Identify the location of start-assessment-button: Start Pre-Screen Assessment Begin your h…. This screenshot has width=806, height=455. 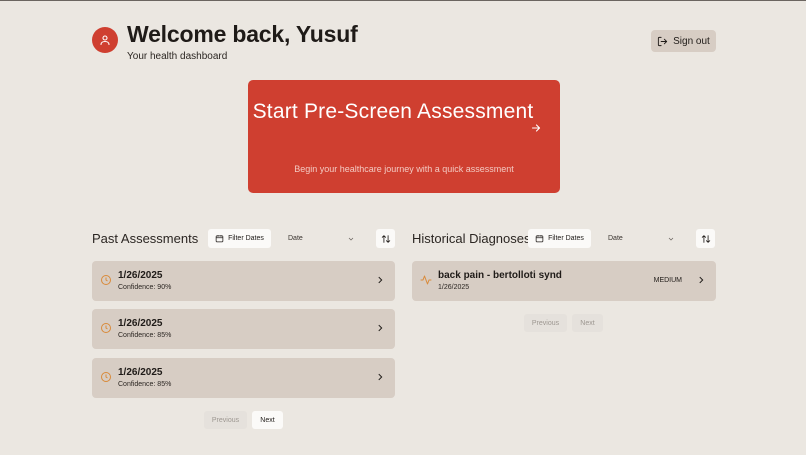
(404, 136).